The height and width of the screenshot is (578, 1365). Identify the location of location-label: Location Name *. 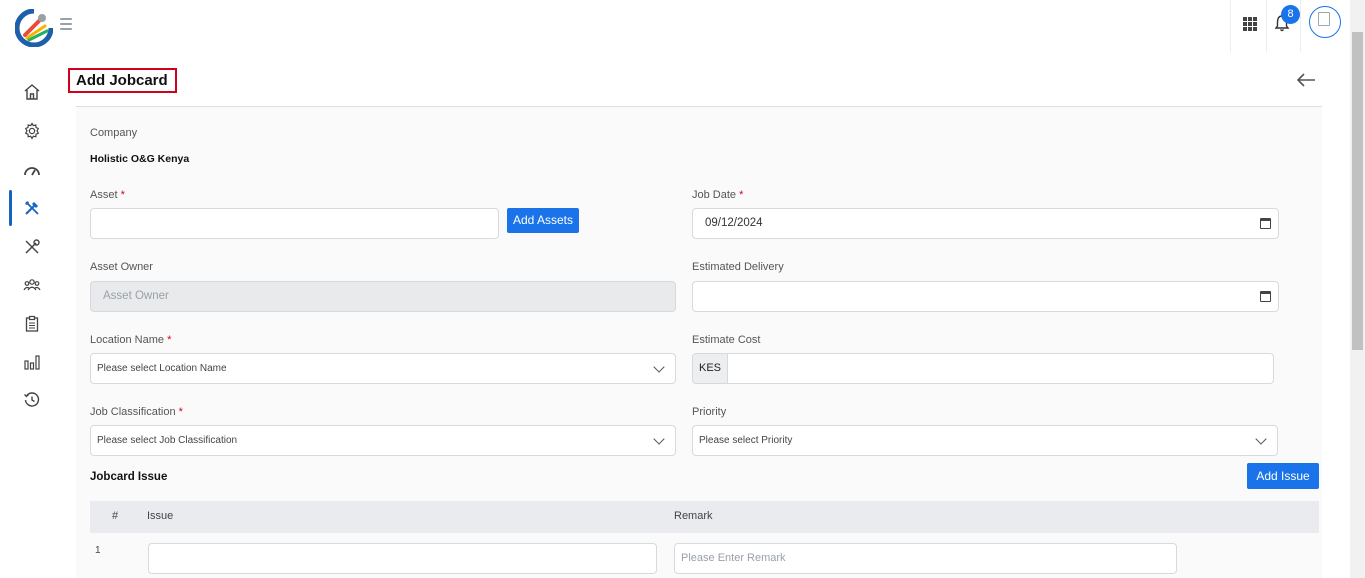
(130, 340).